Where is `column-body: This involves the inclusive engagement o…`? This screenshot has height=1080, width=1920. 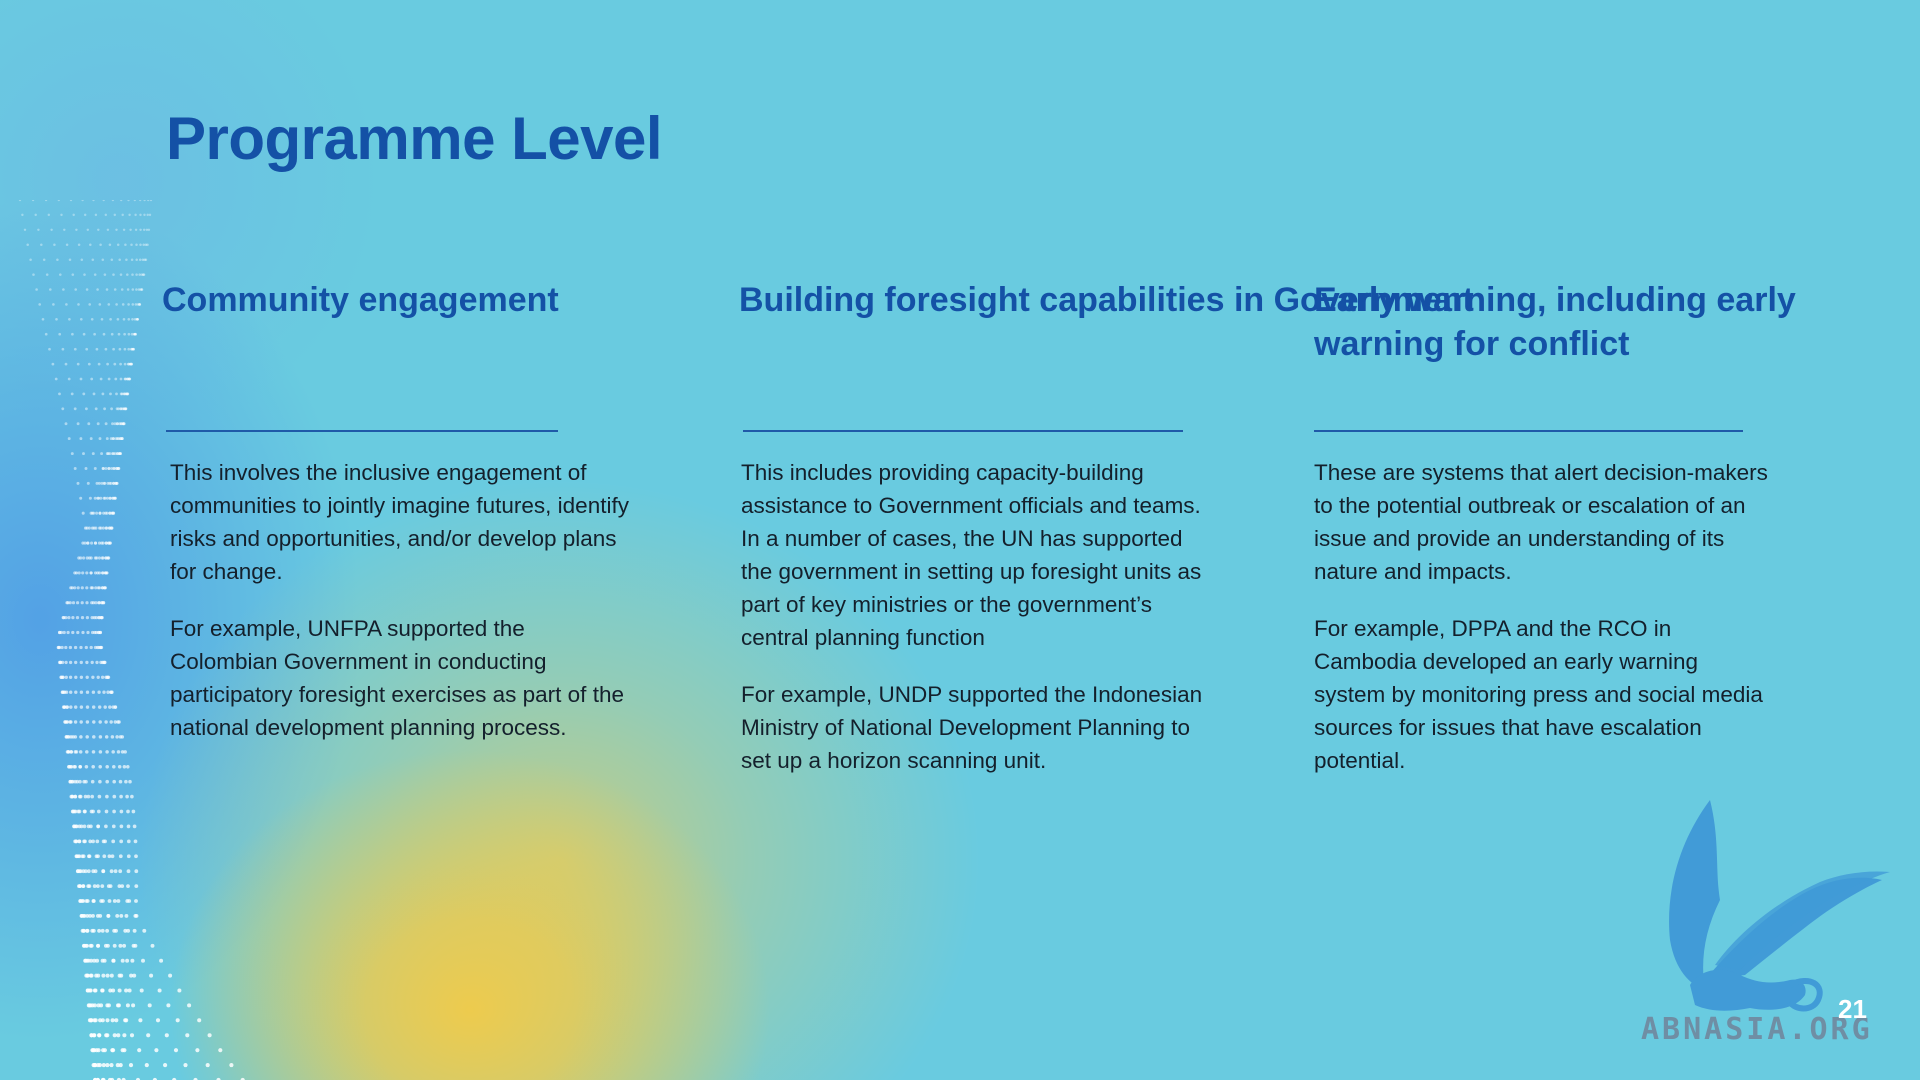 column-body: This involves the inclusive engagement o… is located at coordinates (400, 612).